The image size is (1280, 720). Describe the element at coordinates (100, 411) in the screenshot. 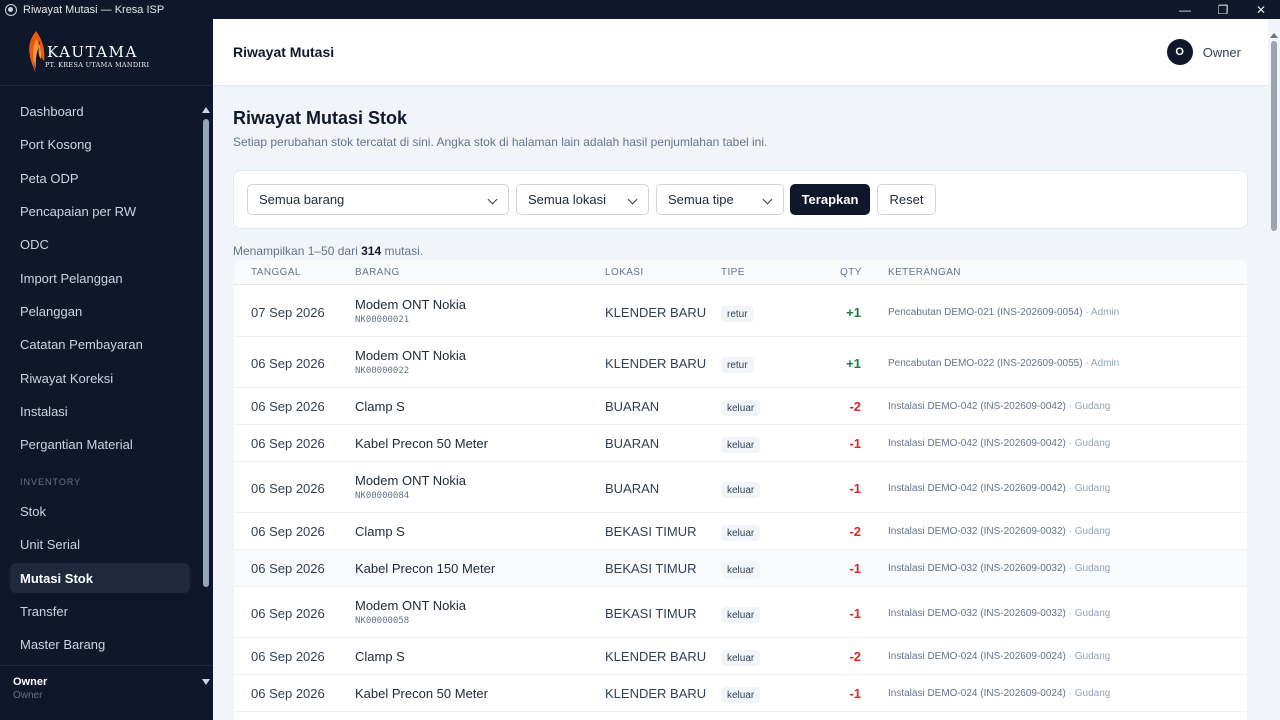

I see `sidebar-item-instalasi: Instalasi` at that location.